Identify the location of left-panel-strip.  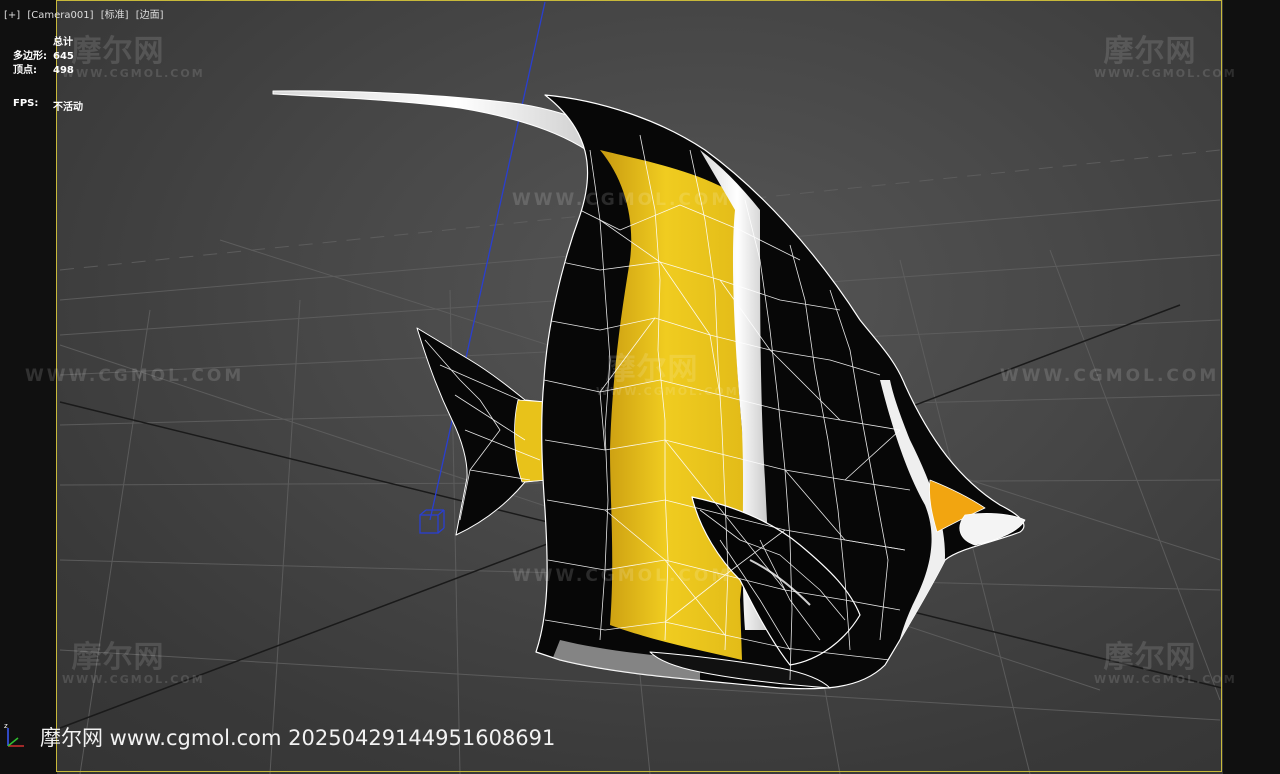
(28, 387).